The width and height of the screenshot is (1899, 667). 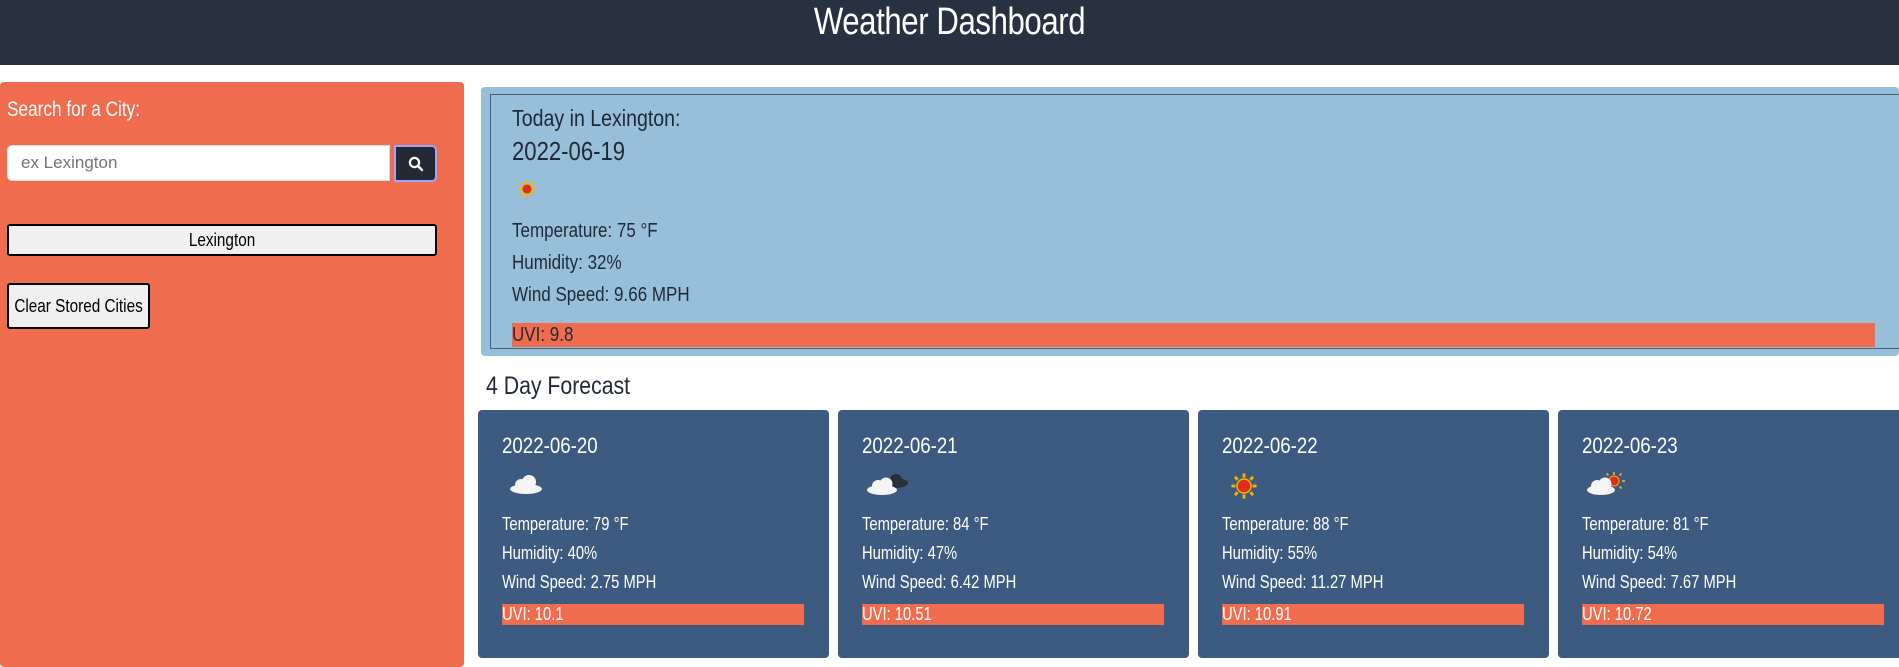 I want to click on forecast-date: 2022-06-20, so click(x=550, y=445).